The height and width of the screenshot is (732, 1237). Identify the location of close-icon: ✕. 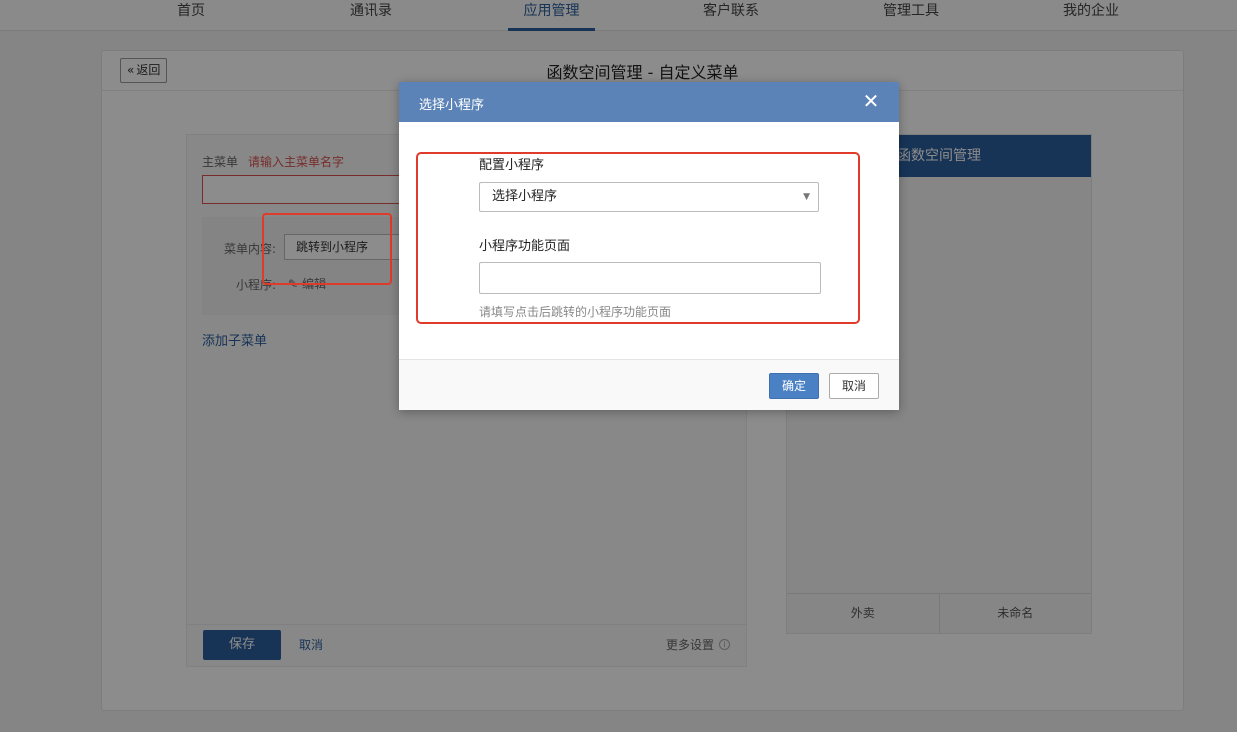
(871, 101).